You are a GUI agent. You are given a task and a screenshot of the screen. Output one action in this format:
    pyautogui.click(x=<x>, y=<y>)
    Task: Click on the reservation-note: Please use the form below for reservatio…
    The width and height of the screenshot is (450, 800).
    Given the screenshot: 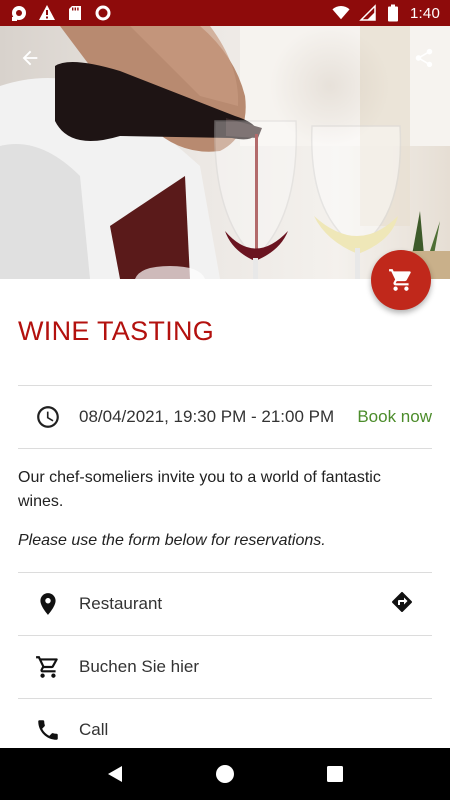 What is the action you would take?
    pyautogui.click(x=172, y=540)
    